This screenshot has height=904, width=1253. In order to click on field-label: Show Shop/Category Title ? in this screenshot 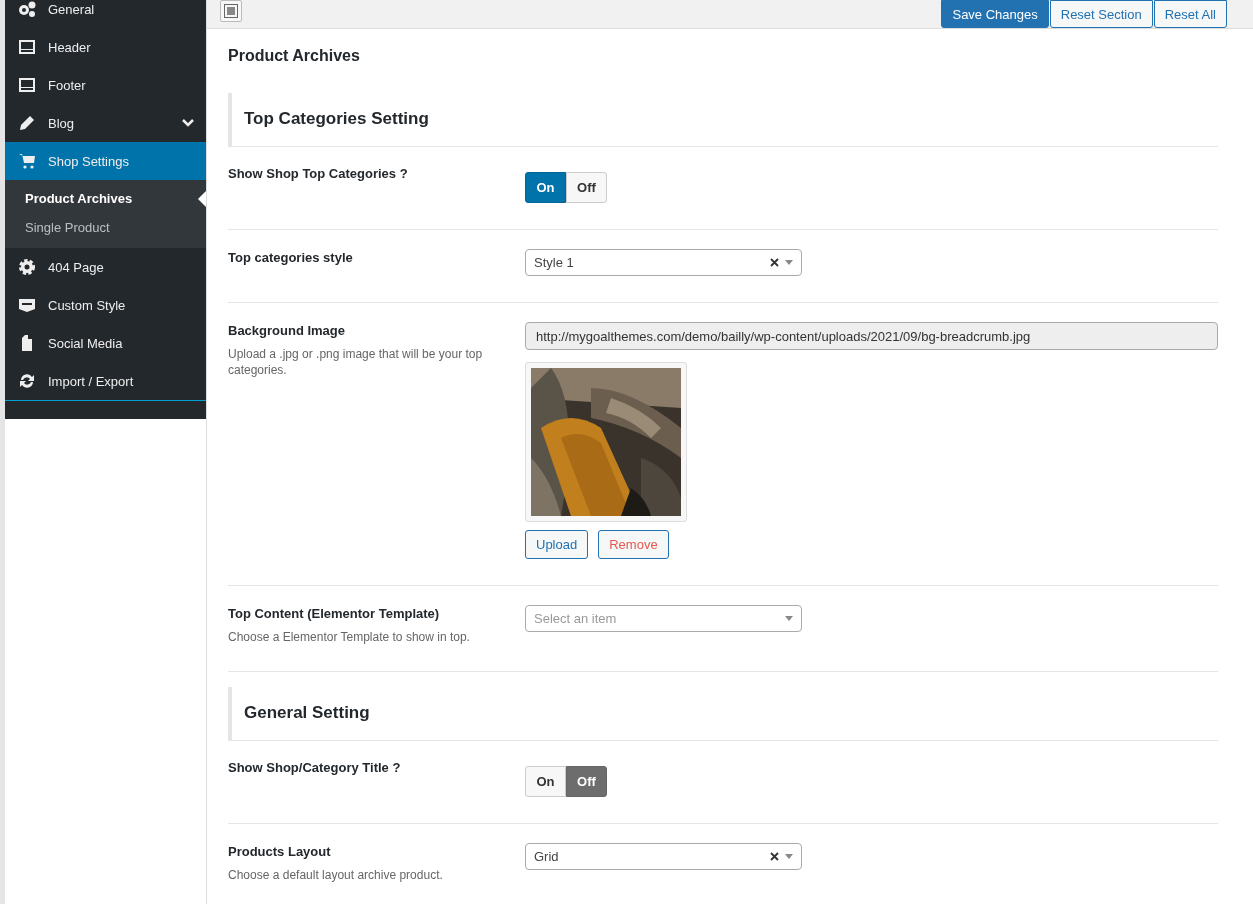, I will do `click(315, 767)`.